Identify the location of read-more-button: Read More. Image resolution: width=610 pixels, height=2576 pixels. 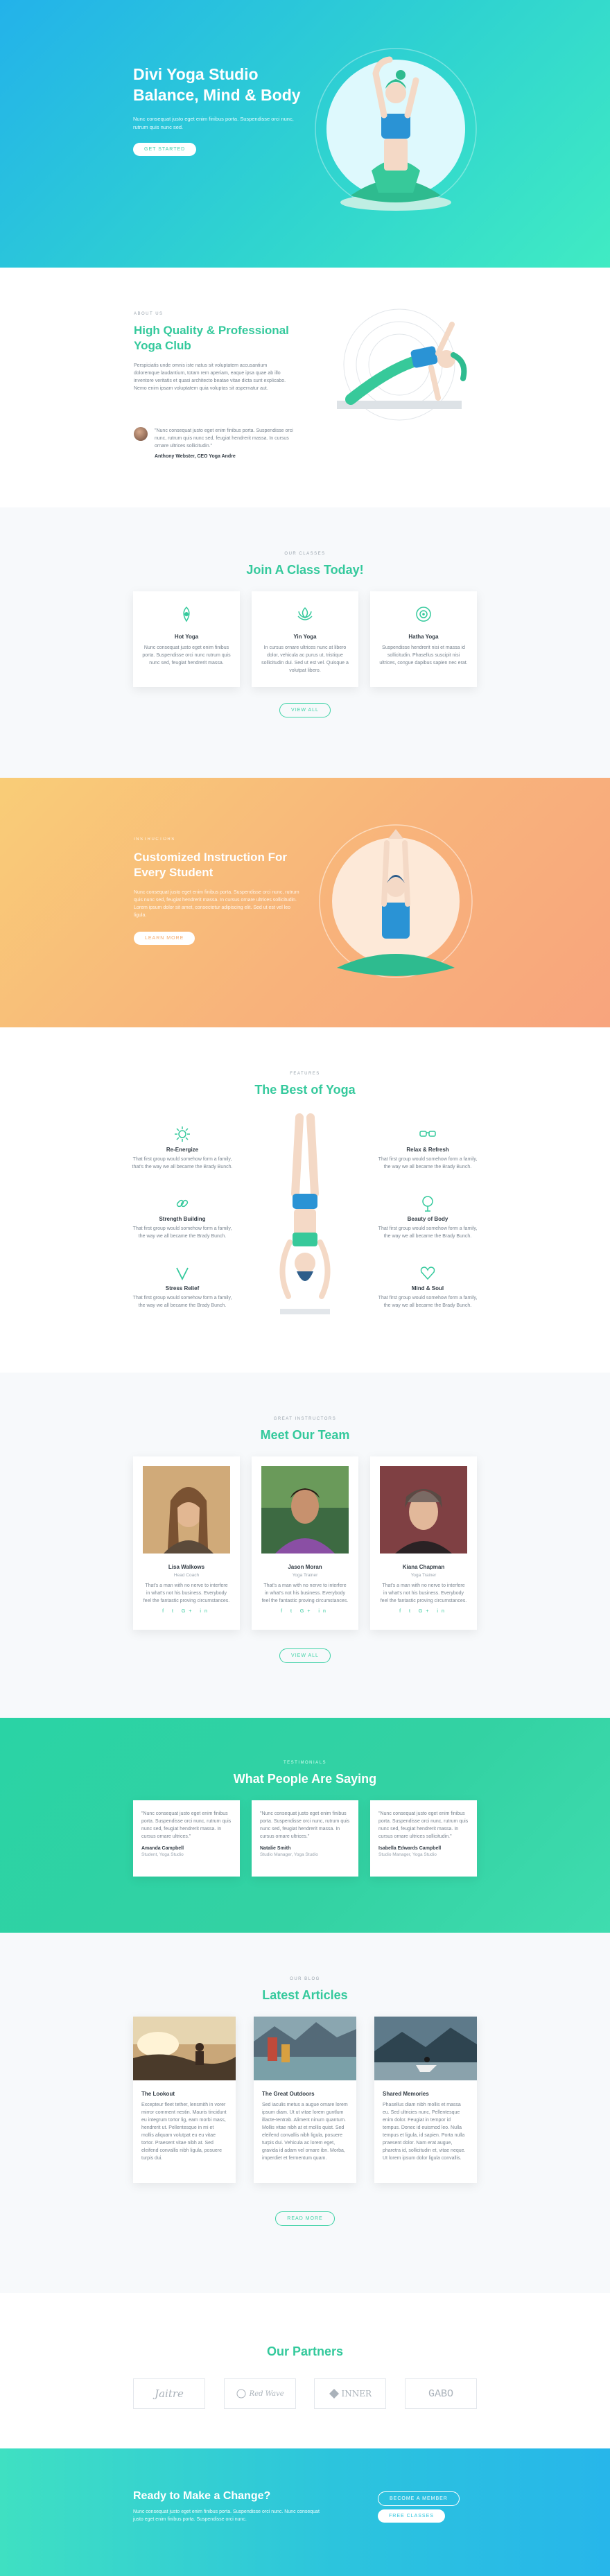
(305, 2218).